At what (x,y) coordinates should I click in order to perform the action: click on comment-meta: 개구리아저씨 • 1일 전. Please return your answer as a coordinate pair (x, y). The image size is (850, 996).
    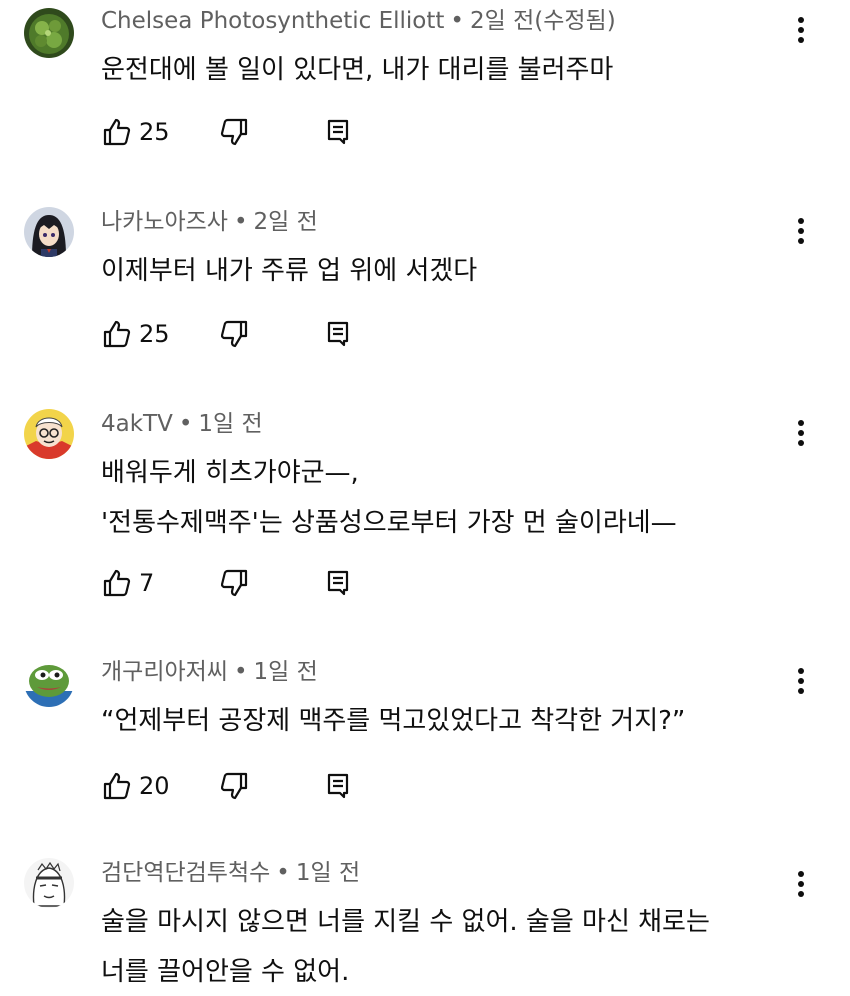
    Looking at the image, I should click on (209, 672).